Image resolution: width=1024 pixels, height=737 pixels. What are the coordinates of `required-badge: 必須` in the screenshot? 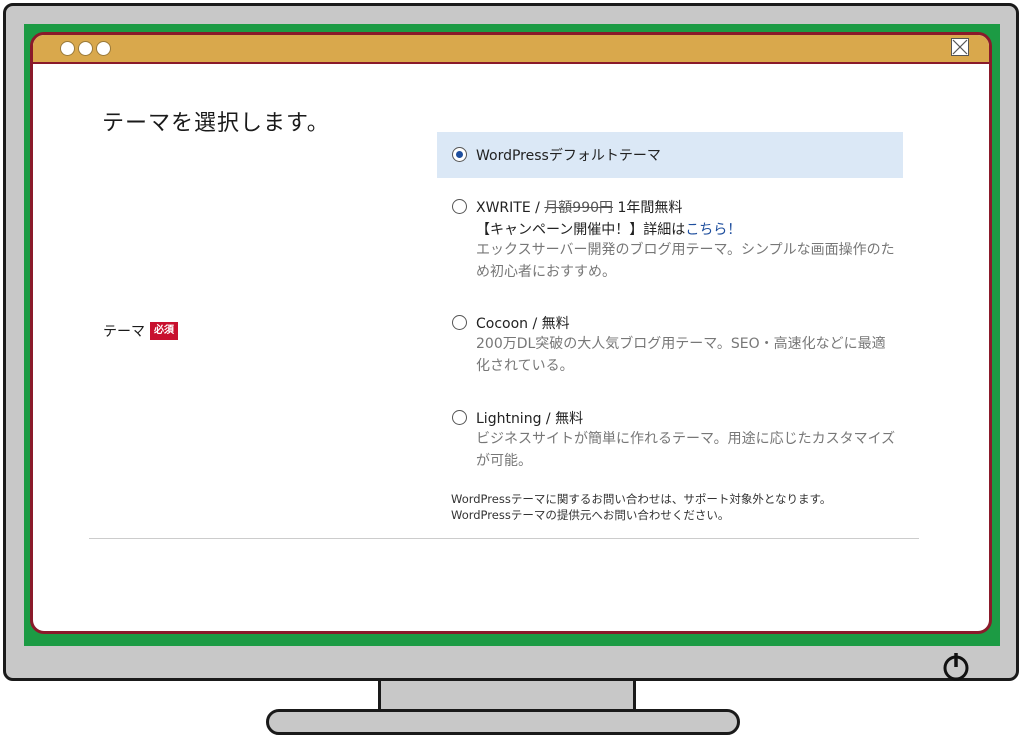 It's located at (164, 331).